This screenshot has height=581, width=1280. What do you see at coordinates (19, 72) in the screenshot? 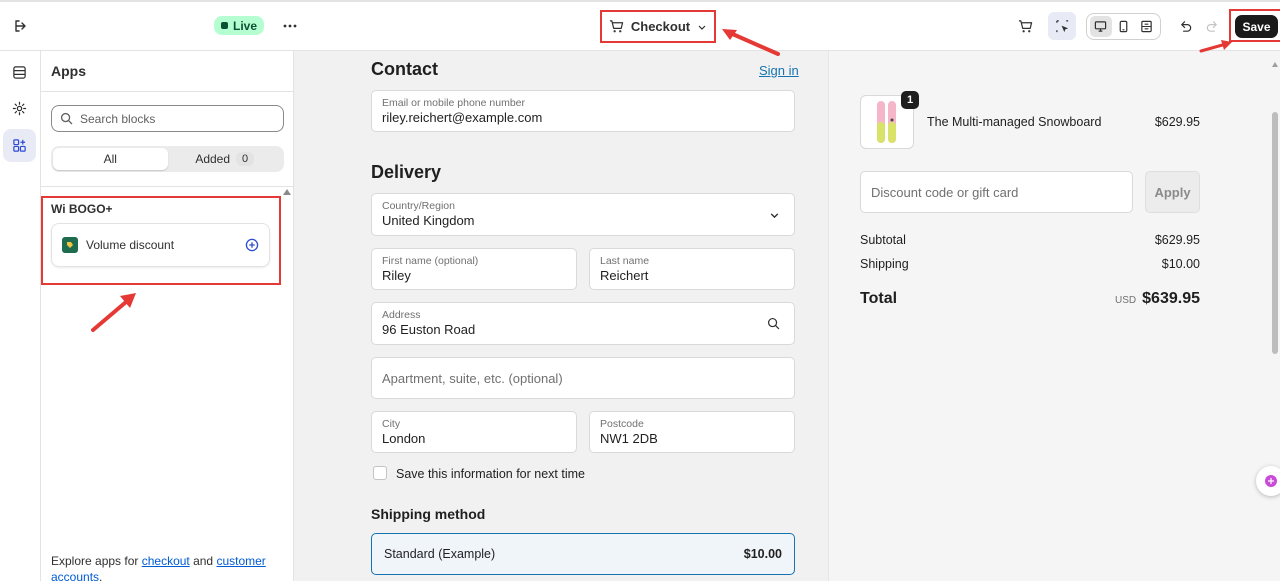
I see `sections-icon` at bounding box center [19, 72].